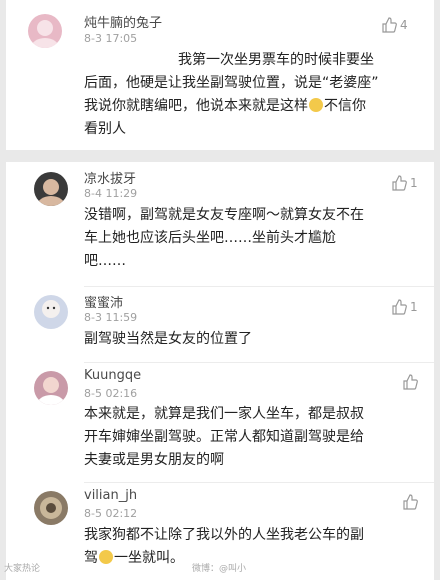 This screenshot has width=440, height=580. What do you see at coordinates (111, 513) in the screenshot?
I see `timestamp: 8-5 02:12` at bounding box center [111, 513].